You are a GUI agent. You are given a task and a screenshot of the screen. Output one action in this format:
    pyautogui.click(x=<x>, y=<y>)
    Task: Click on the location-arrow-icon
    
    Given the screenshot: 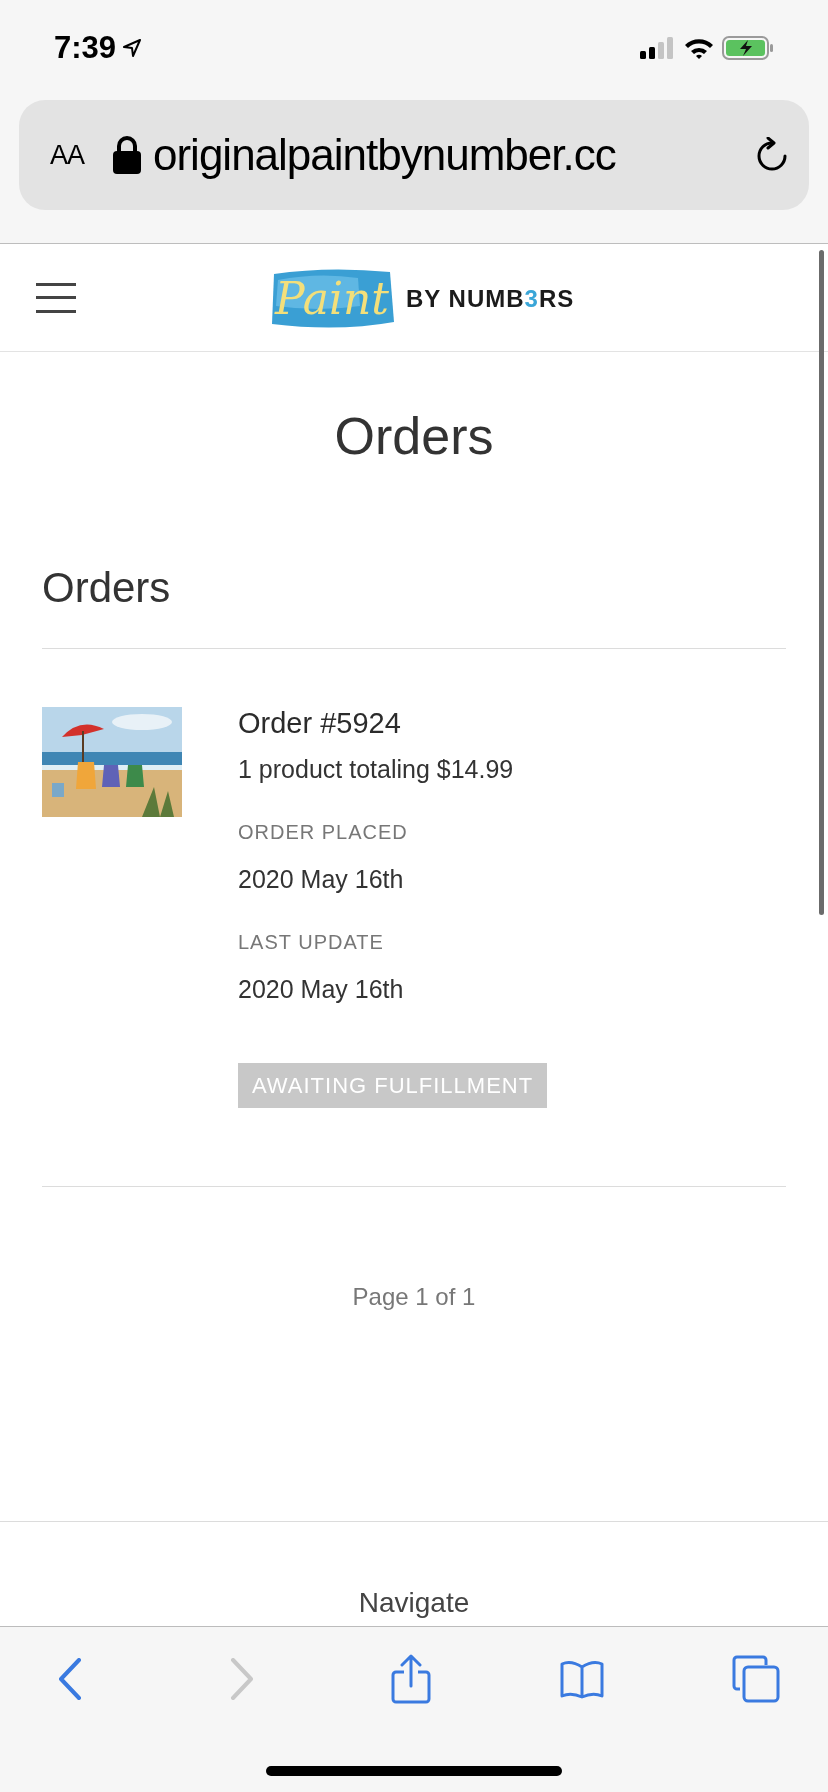 What is the action you would take?
    pyautogui.click(x=132, y=48)
    